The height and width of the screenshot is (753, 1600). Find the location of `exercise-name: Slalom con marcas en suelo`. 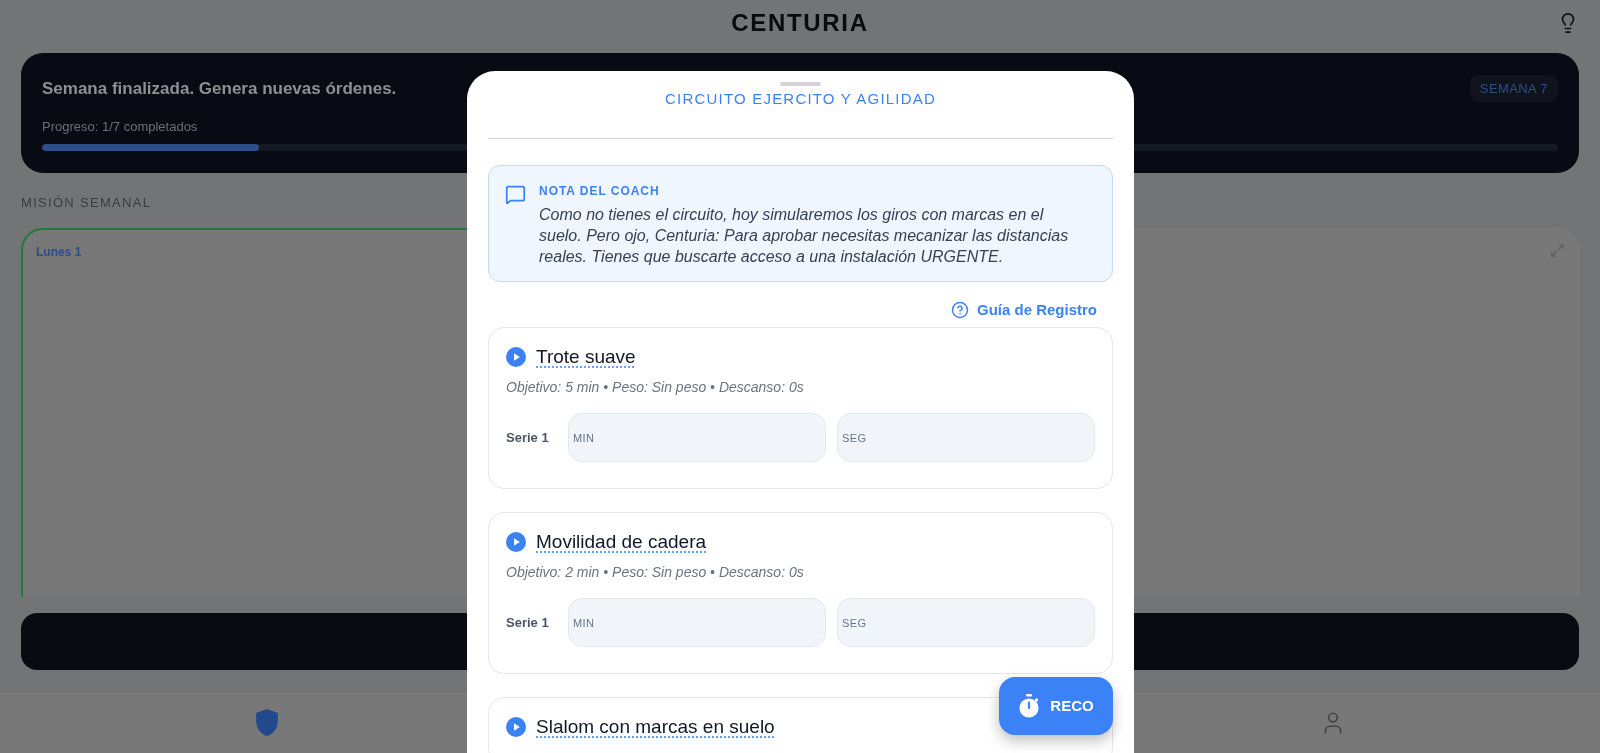

exercise-name: Slalom con marcas en suelo is located at coordinates (655, 727).